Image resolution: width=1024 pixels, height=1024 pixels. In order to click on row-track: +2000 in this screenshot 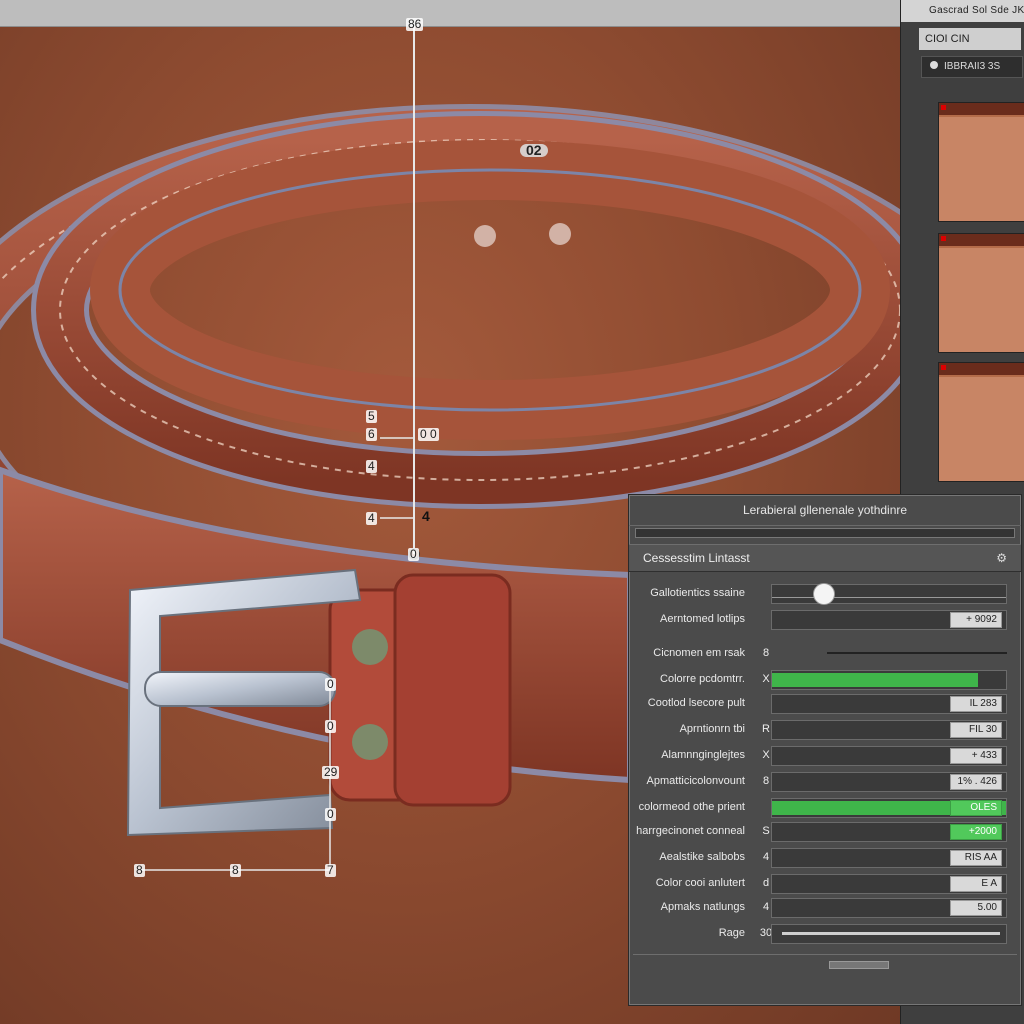, I will do `click(889, 832)`.